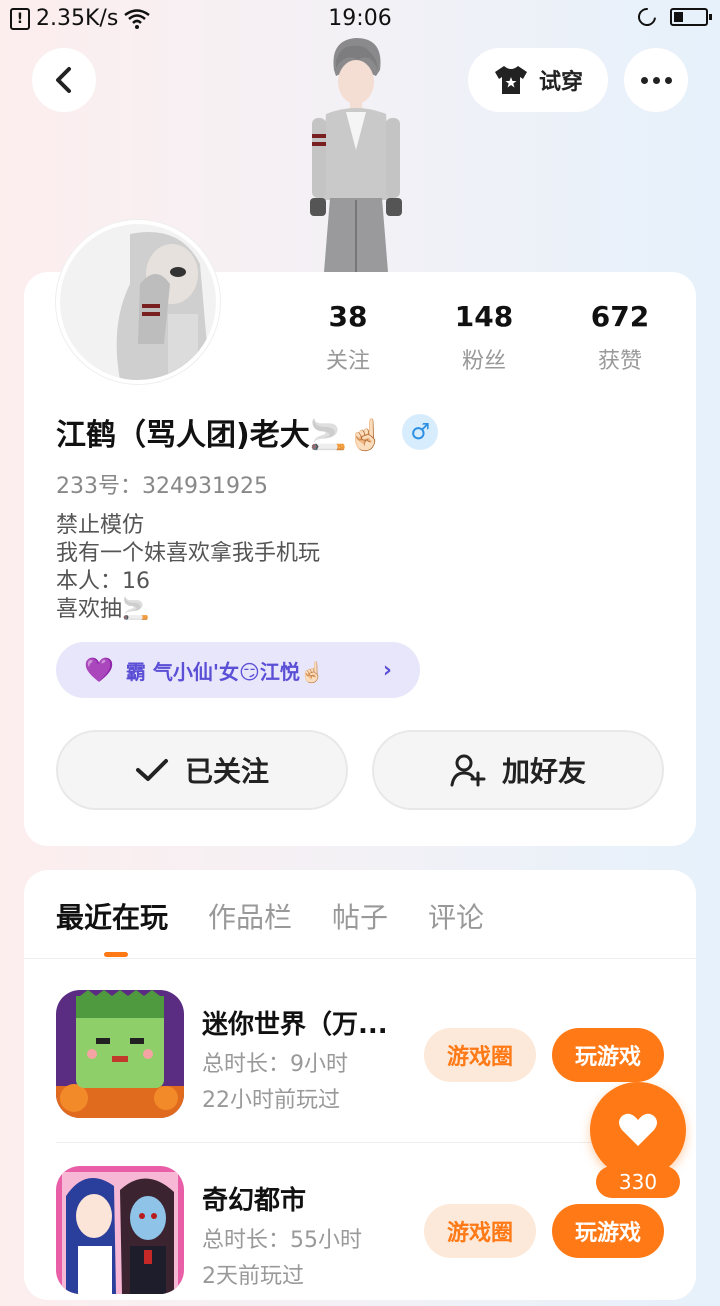 The width and height of the screenshot is (720, 1306). What do you see at coordinates (483, 361) in the screenshot?
I see `fans-label: 粉丝` at bounding box center [483, 361].